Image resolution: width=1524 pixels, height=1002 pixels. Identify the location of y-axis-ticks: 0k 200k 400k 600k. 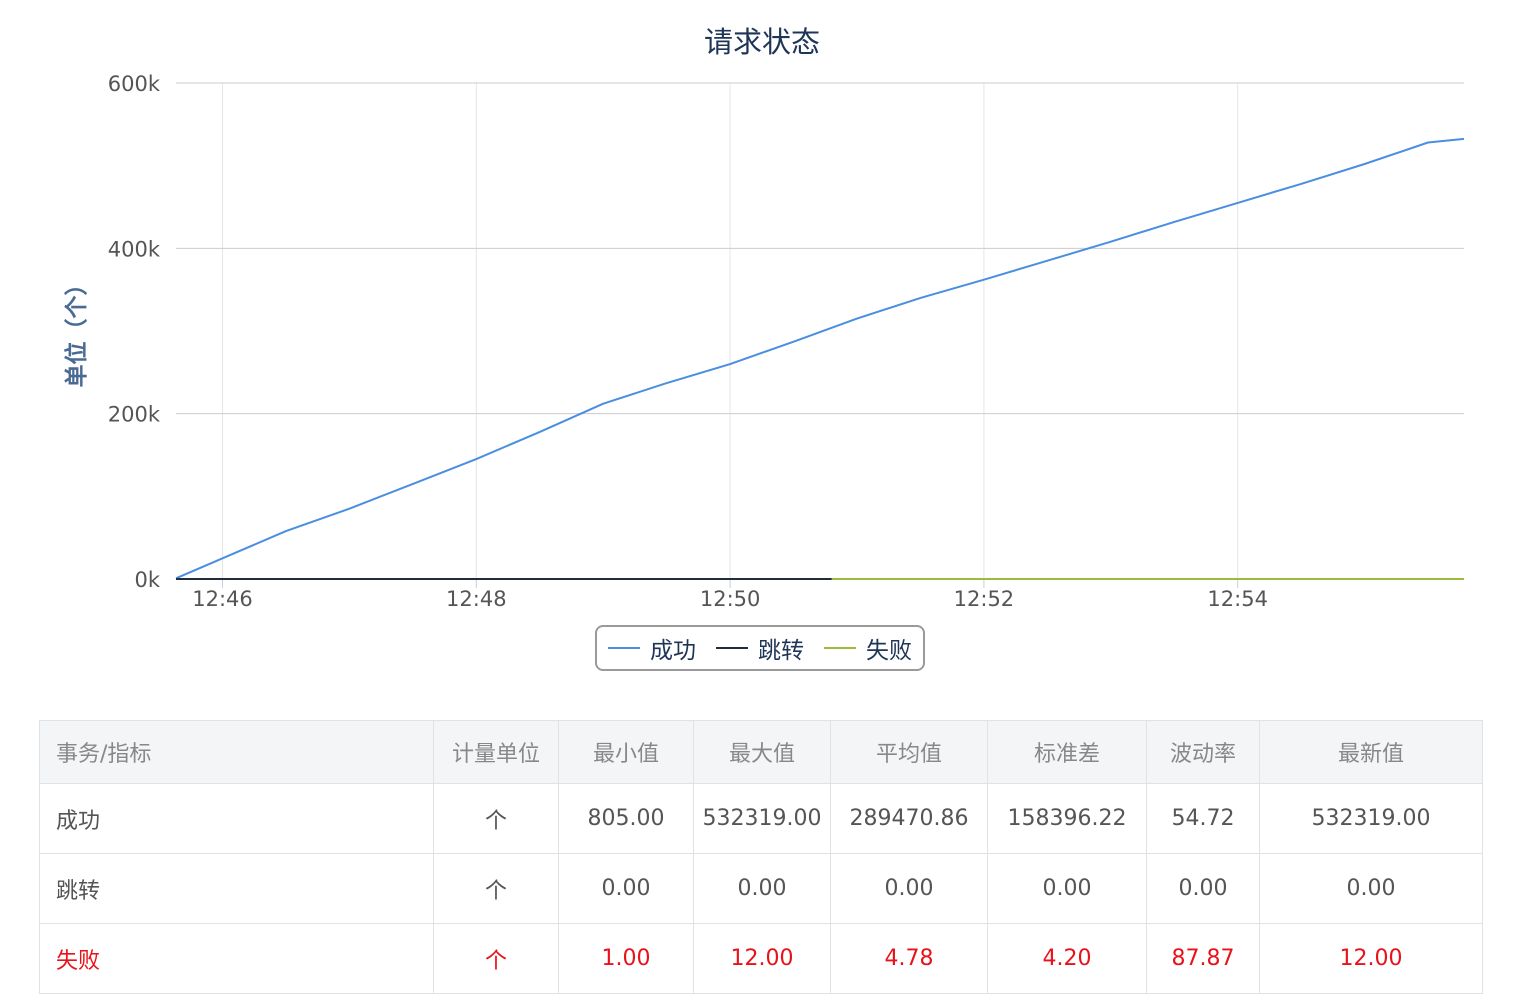
(134, 332).